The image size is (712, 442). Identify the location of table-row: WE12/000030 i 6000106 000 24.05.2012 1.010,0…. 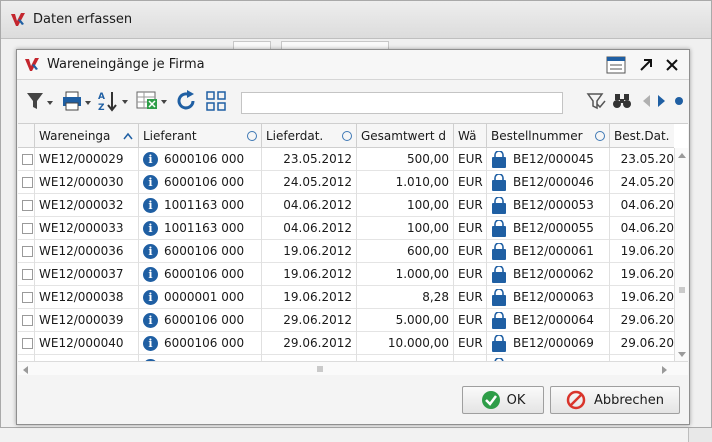
(346, 182).